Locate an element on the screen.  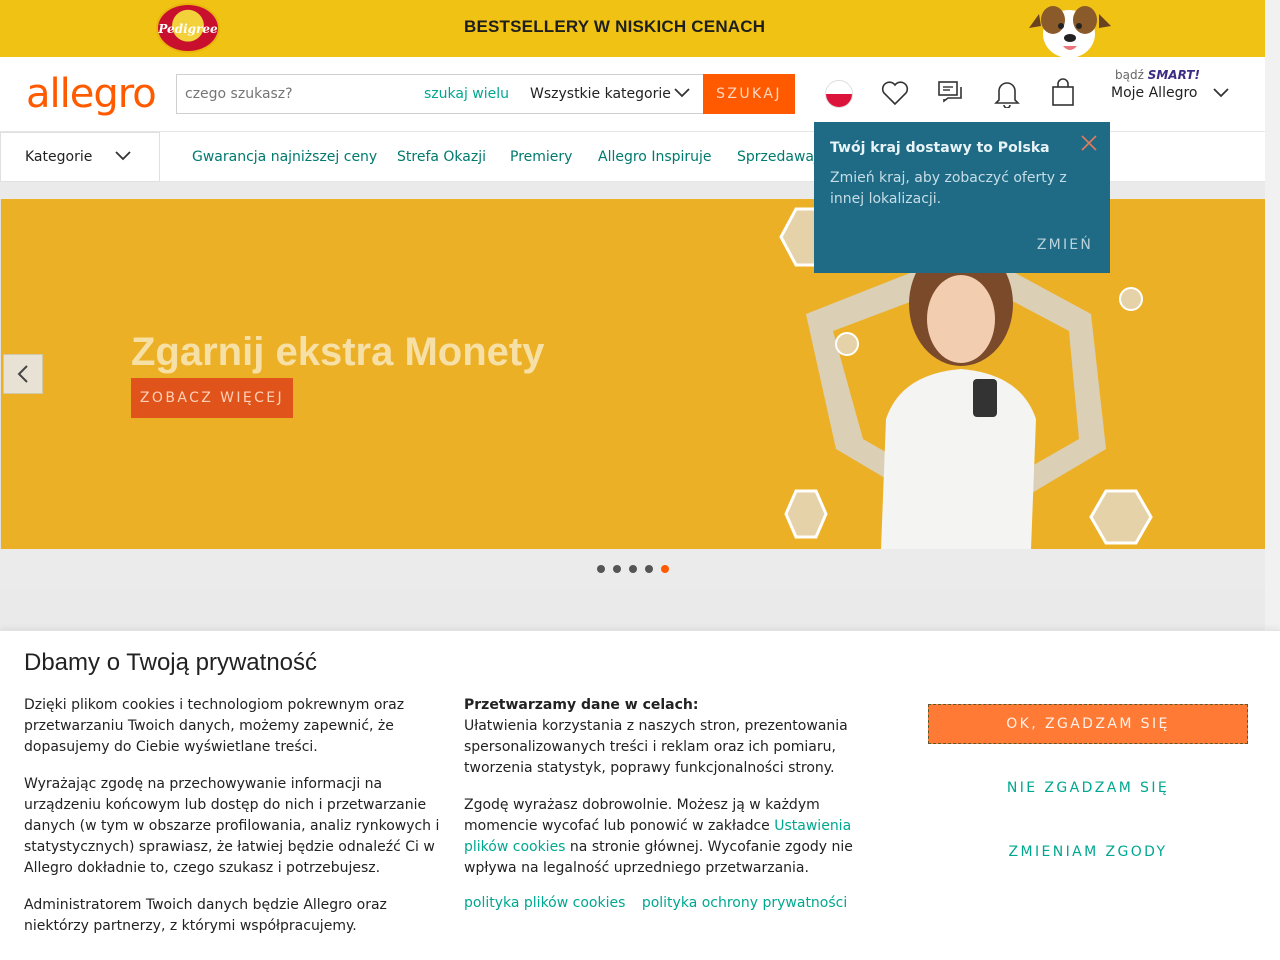
accept-cookies-button: OK, ZGADZAM SIĘ is located at coordinates (1088, 724).